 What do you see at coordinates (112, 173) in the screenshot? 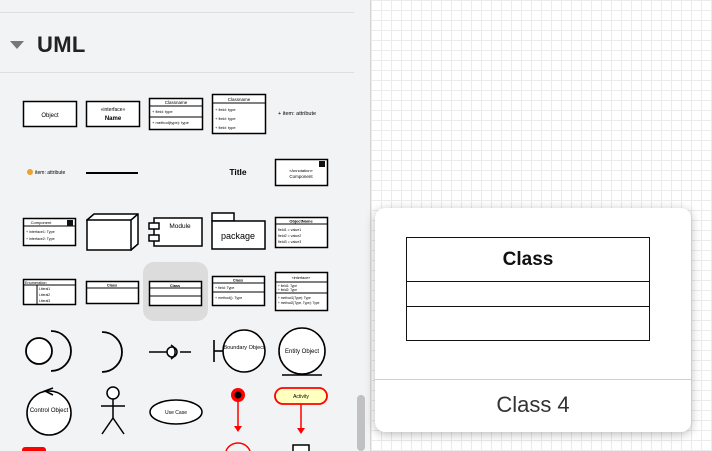
I see `shape-line` at bounding box center [112, 173].